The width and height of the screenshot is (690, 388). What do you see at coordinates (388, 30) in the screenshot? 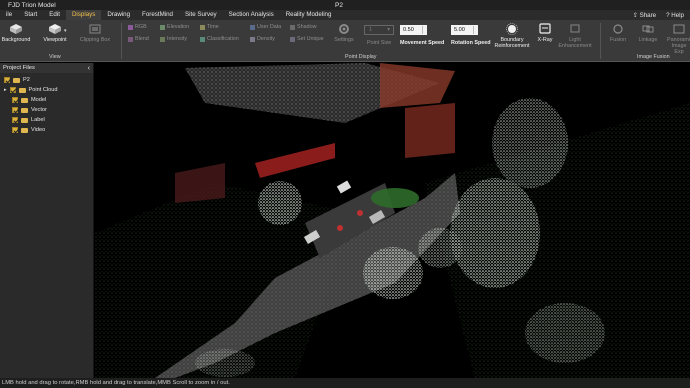
I see `chevron-down-icon: ▾` at bounding box center [388, 30].